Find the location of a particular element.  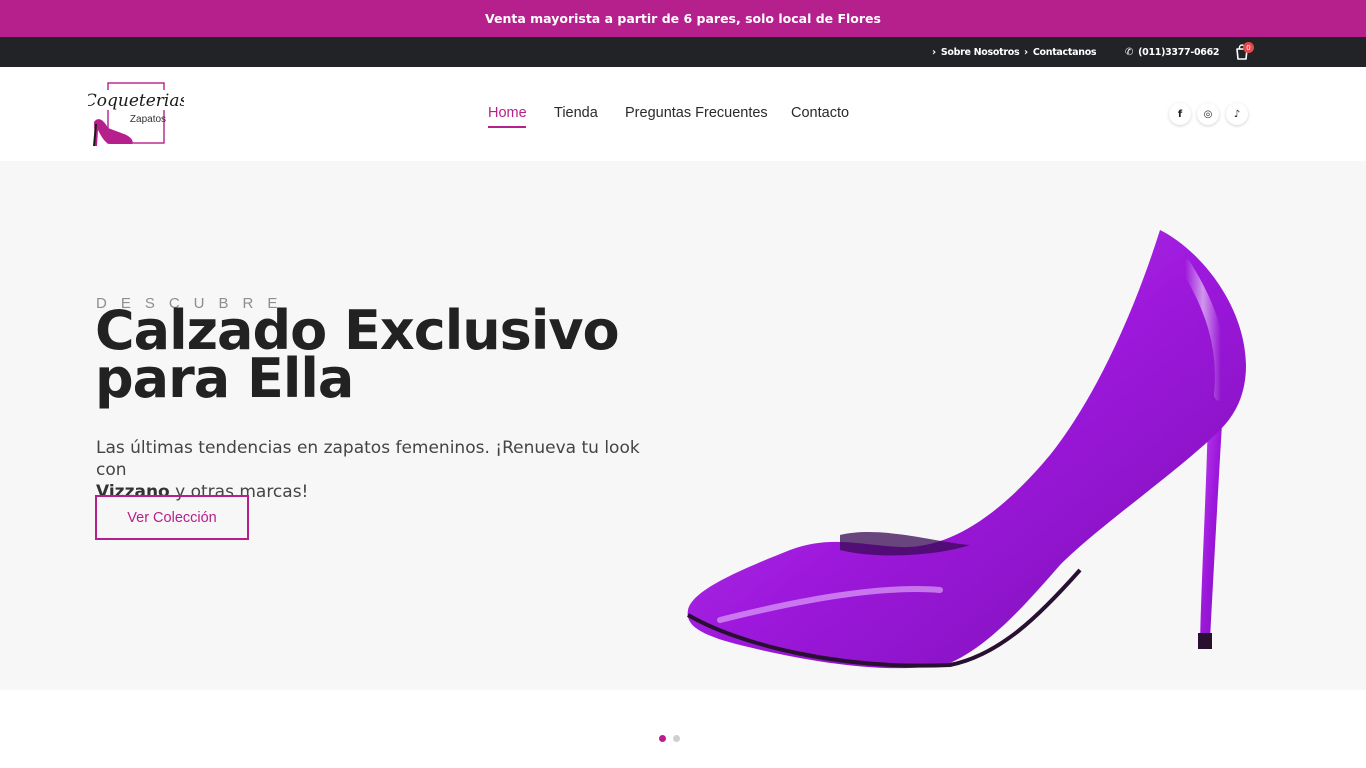

nav-preguntas-frecuentes: Preguntas Frecuentes is located at coordinates (696, 113).